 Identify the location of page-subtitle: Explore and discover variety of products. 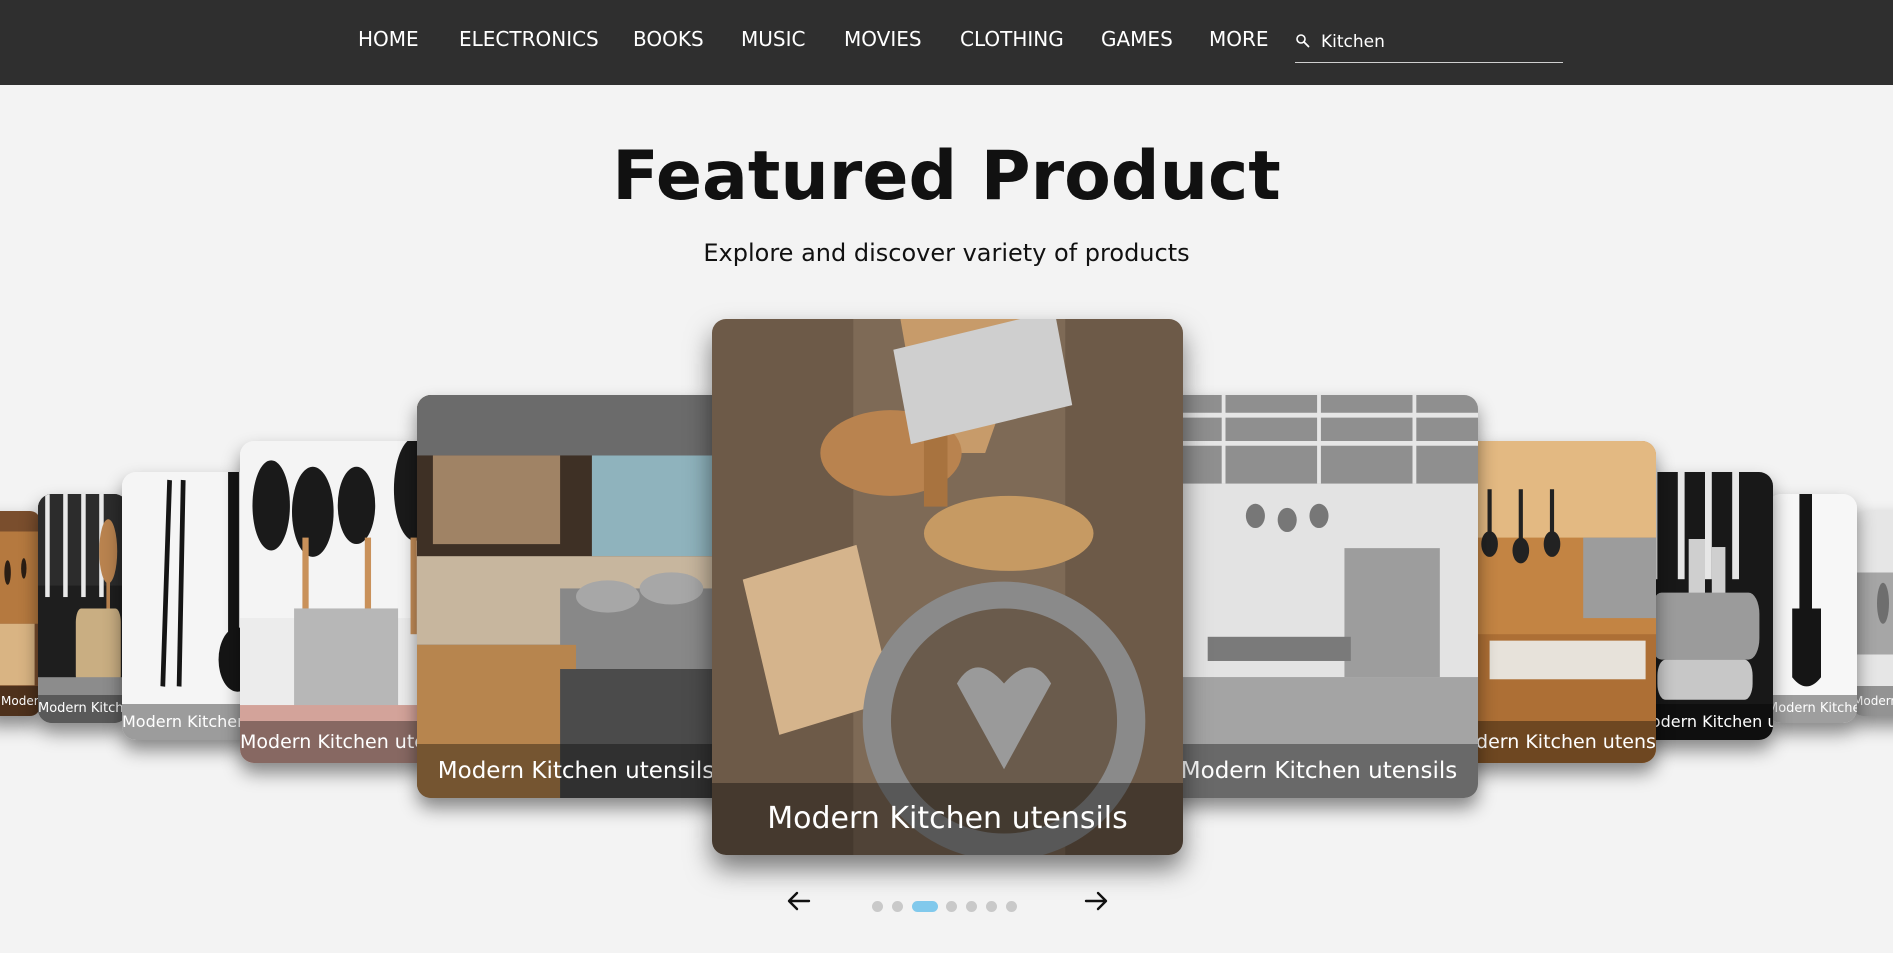
(946, 253).